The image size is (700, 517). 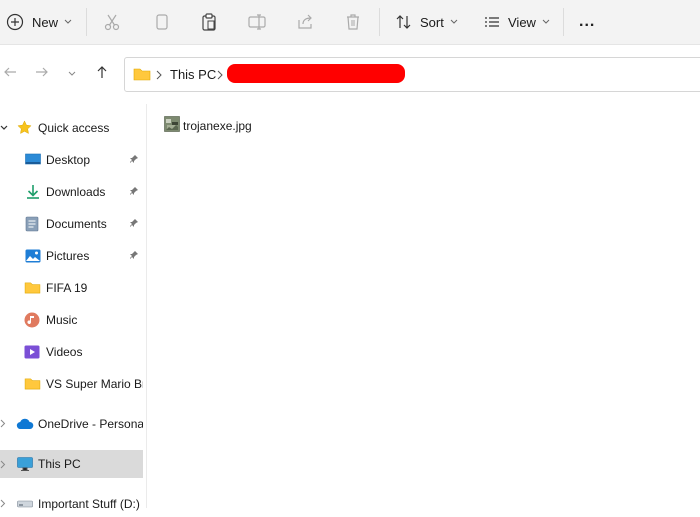 What do you see at coordinates (68, 255) in the screenshot?
I see `sidebar-item-label: Pictures` at bounding box center [68, 255].